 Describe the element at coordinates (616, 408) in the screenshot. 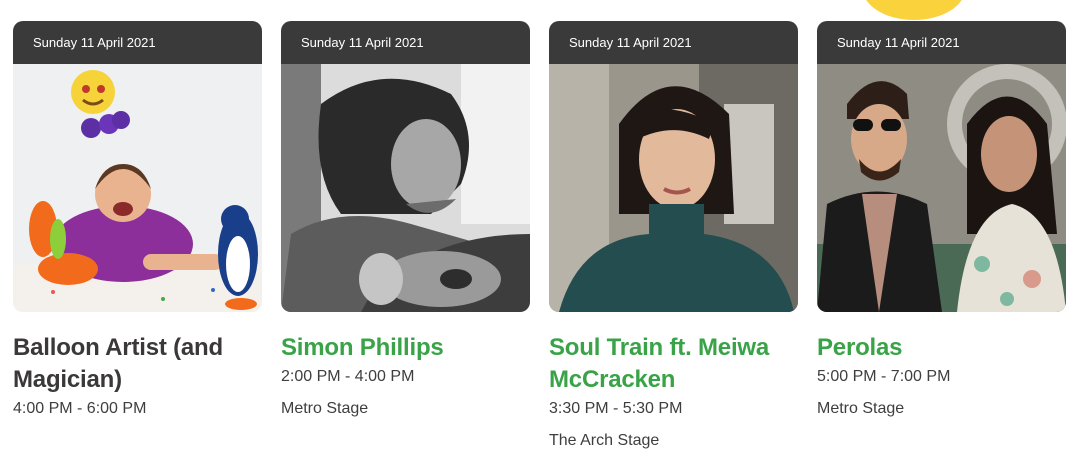

I see `event-time: 3:30 PM - 5:30 PM` at that location.